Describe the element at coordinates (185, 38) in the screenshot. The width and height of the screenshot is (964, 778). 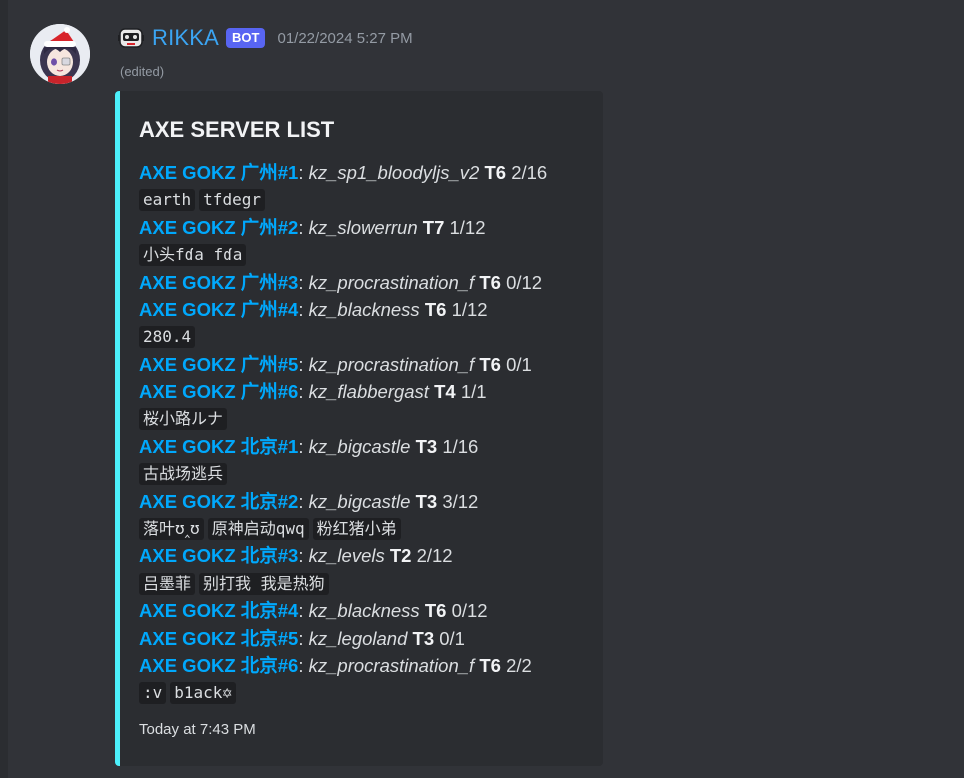
I see `author-name: RIKKA` at that location.